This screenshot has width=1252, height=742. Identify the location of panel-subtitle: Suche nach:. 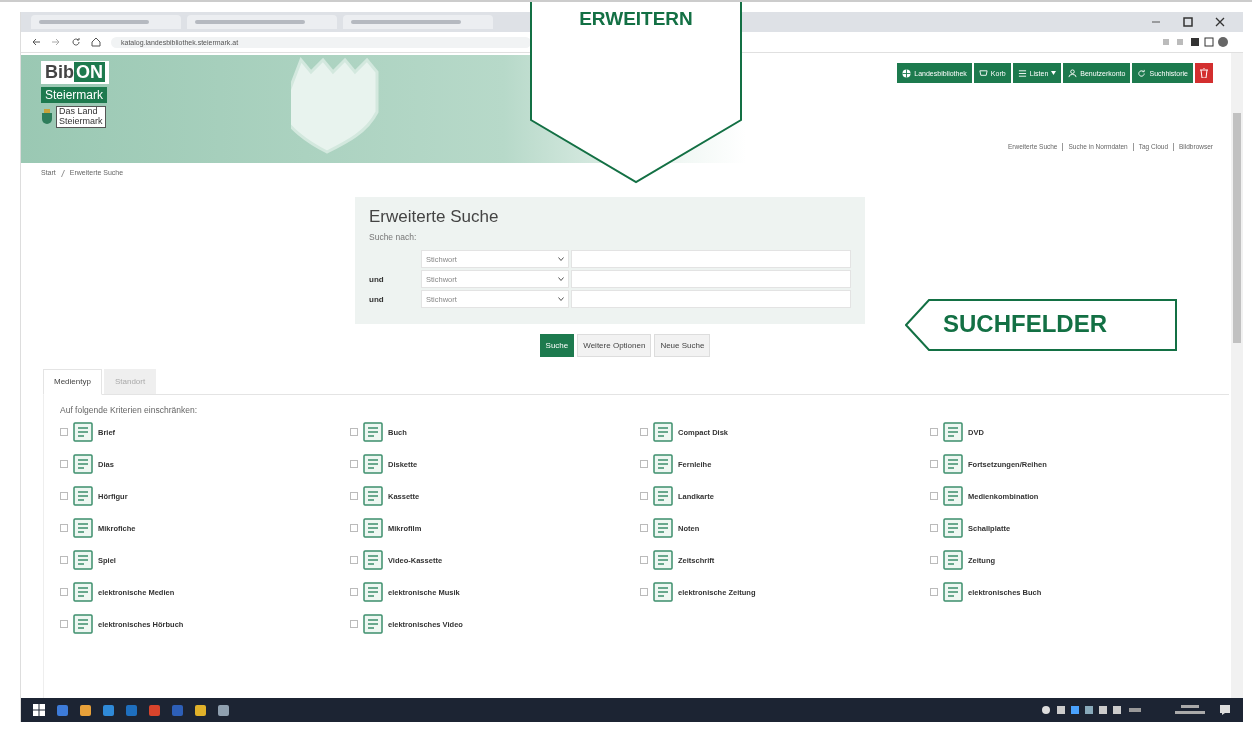
(393, 237).